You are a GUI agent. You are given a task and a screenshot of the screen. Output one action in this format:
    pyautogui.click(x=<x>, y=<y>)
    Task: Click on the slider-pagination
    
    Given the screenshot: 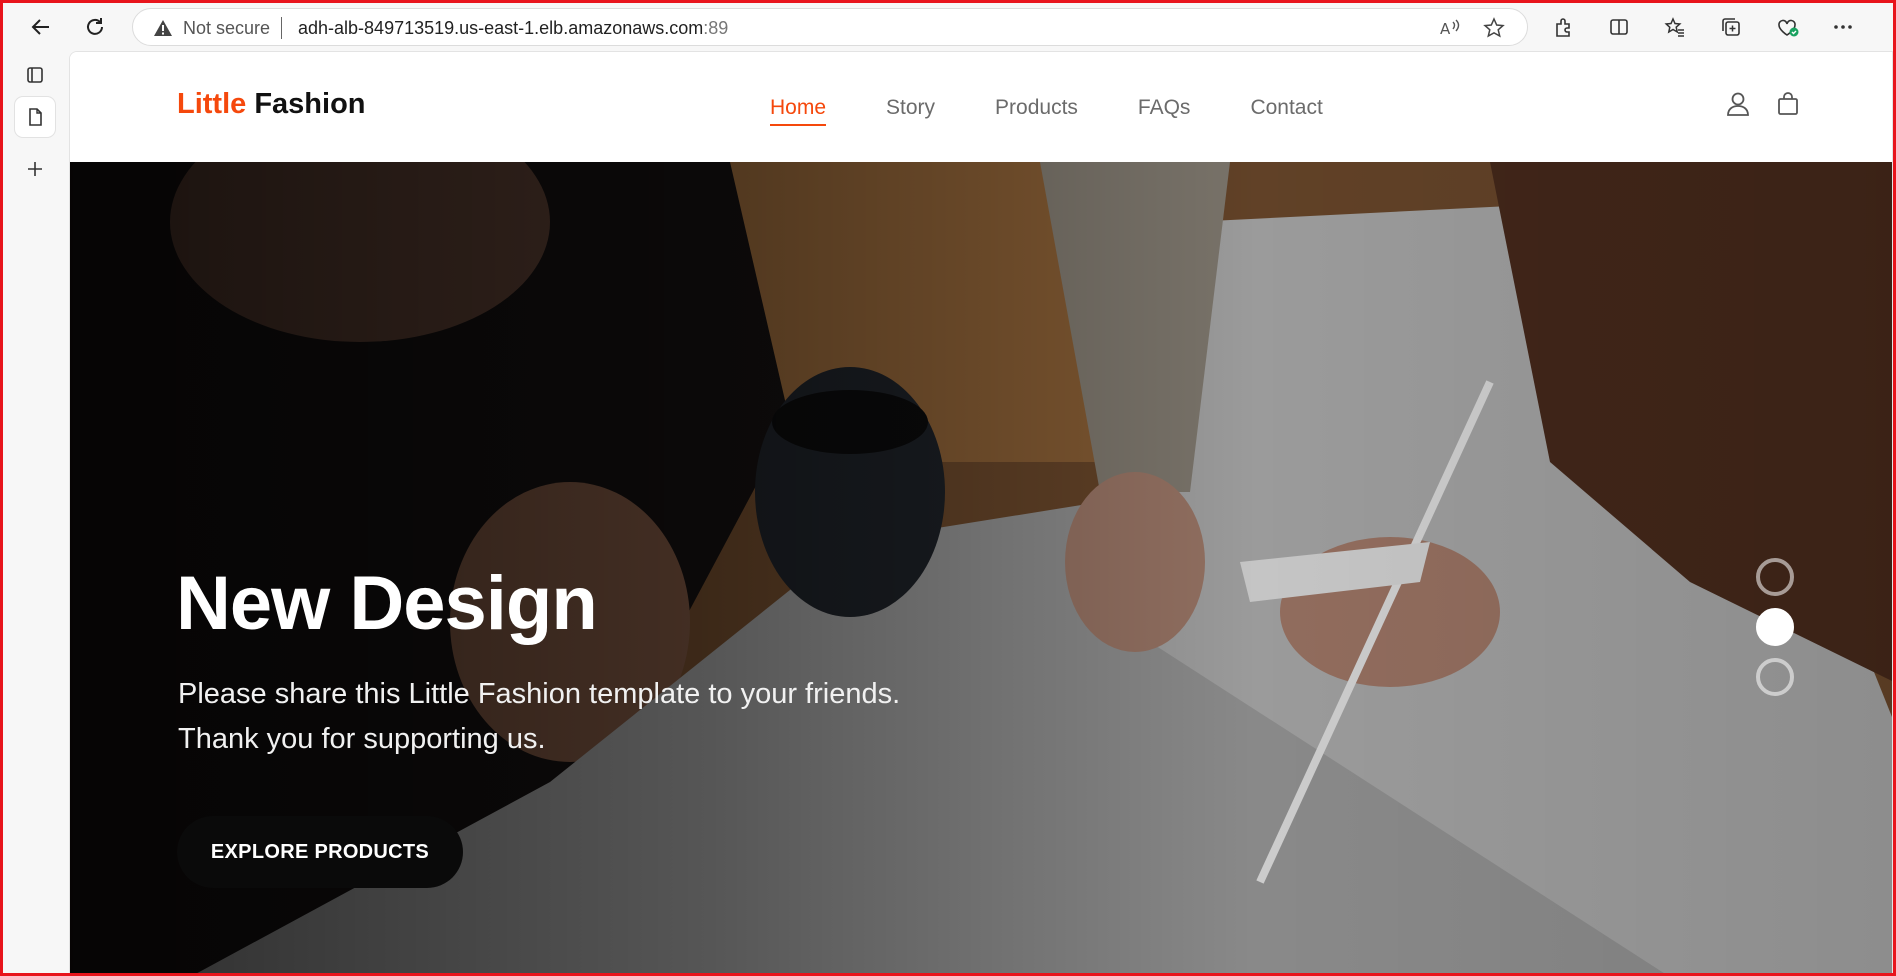 What is the action you would take?
    pyautogui.click(x=1775, y=633)
    